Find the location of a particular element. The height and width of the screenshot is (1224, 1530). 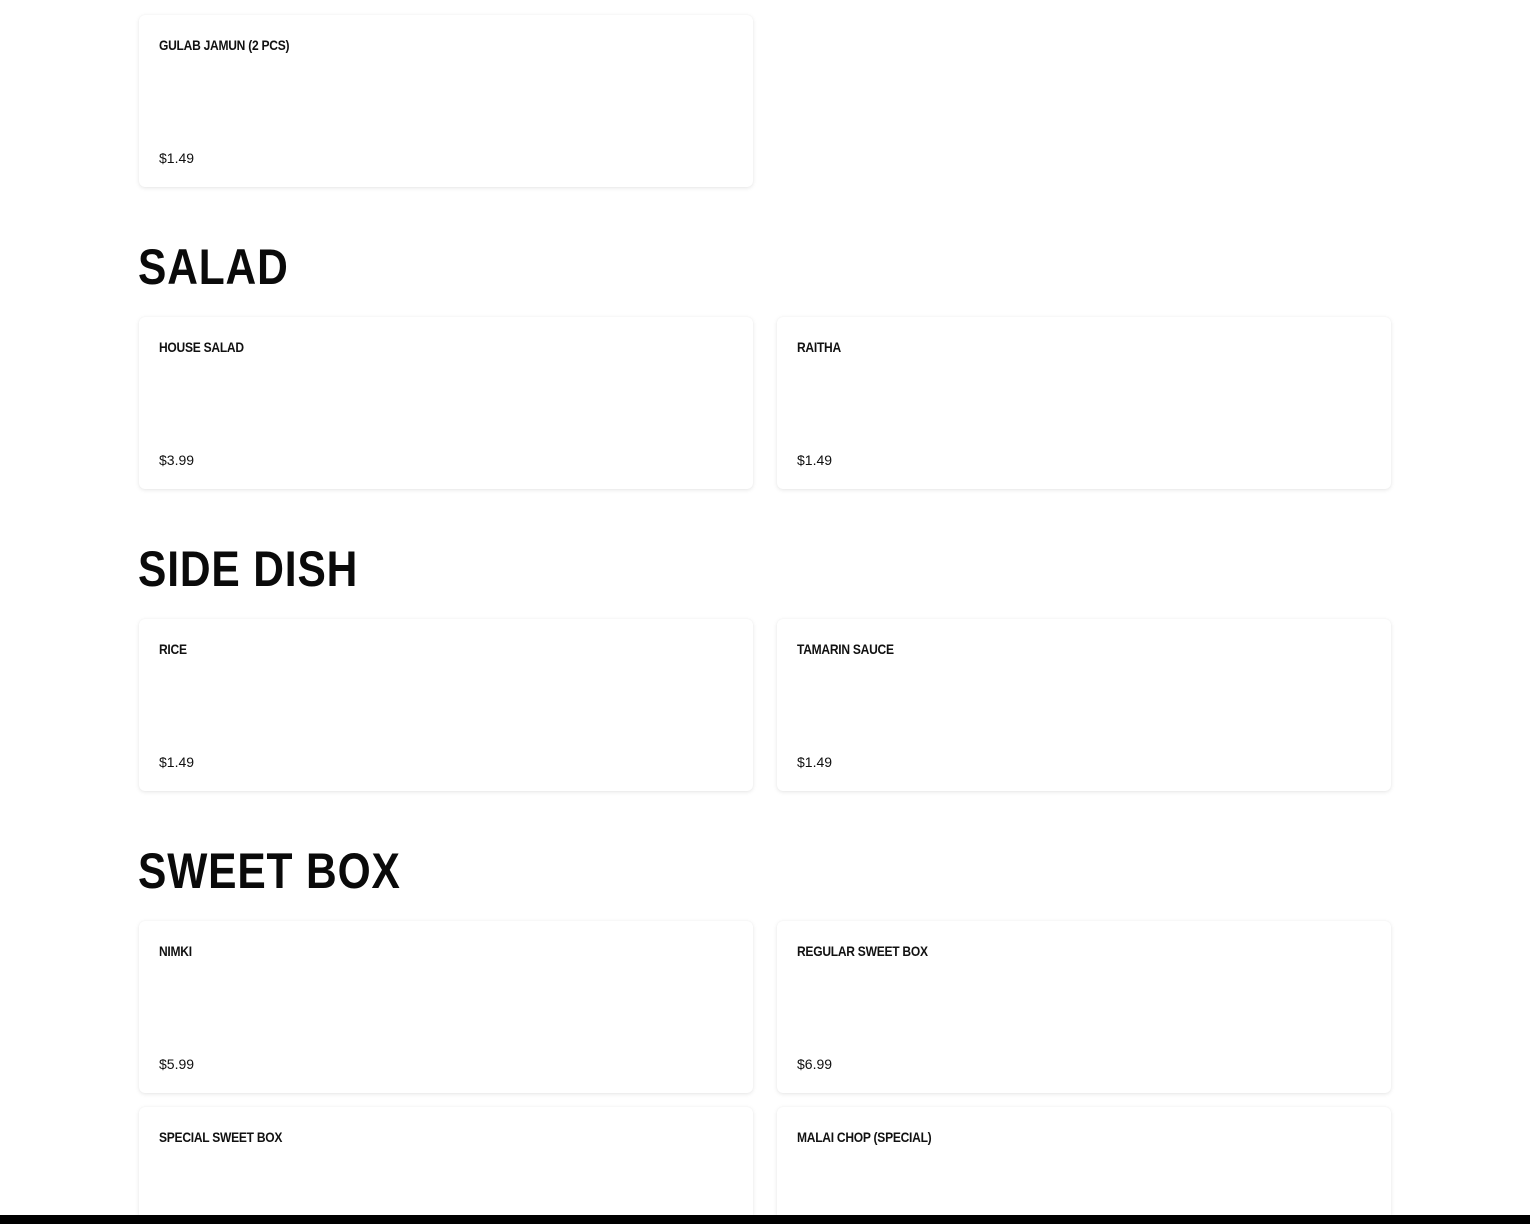

menu-item-name: NIMKI is located at coordinates (175, 951).